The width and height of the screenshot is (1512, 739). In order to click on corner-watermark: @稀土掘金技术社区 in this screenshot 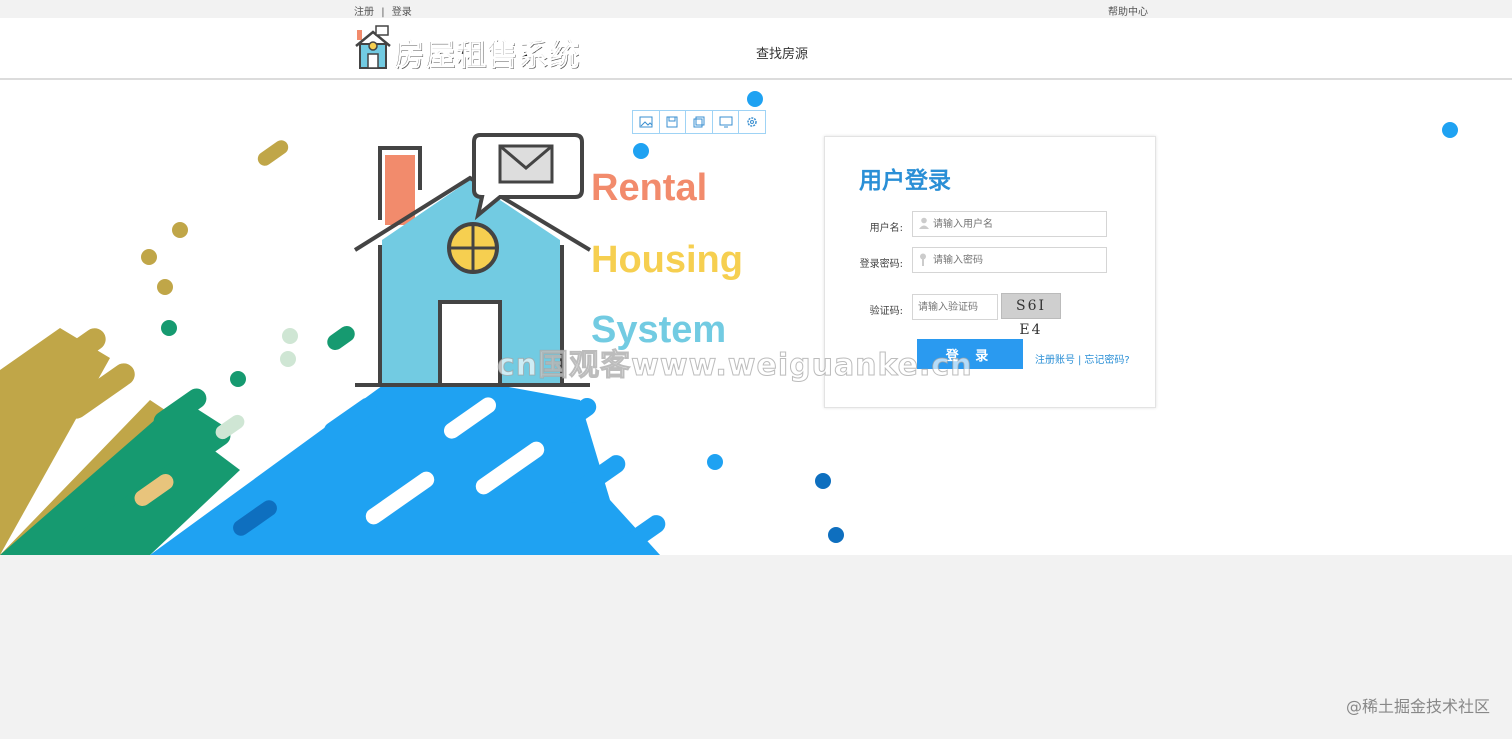, I will do `click(1417, 706)`.